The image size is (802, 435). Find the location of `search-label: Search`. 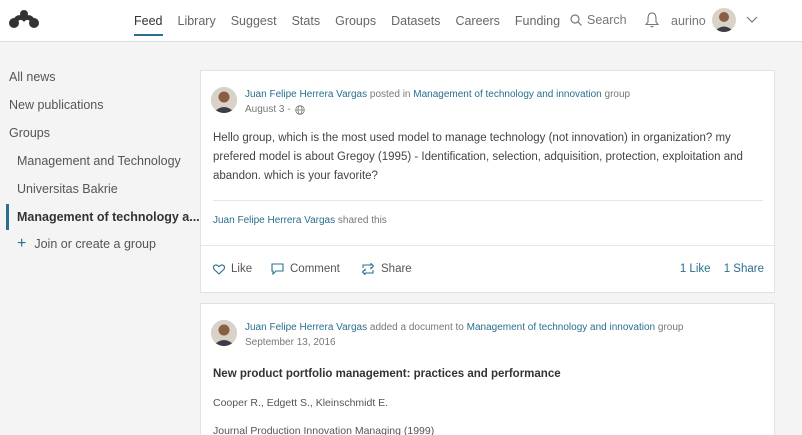

search-label: Search is located at coordinates (607, 20).